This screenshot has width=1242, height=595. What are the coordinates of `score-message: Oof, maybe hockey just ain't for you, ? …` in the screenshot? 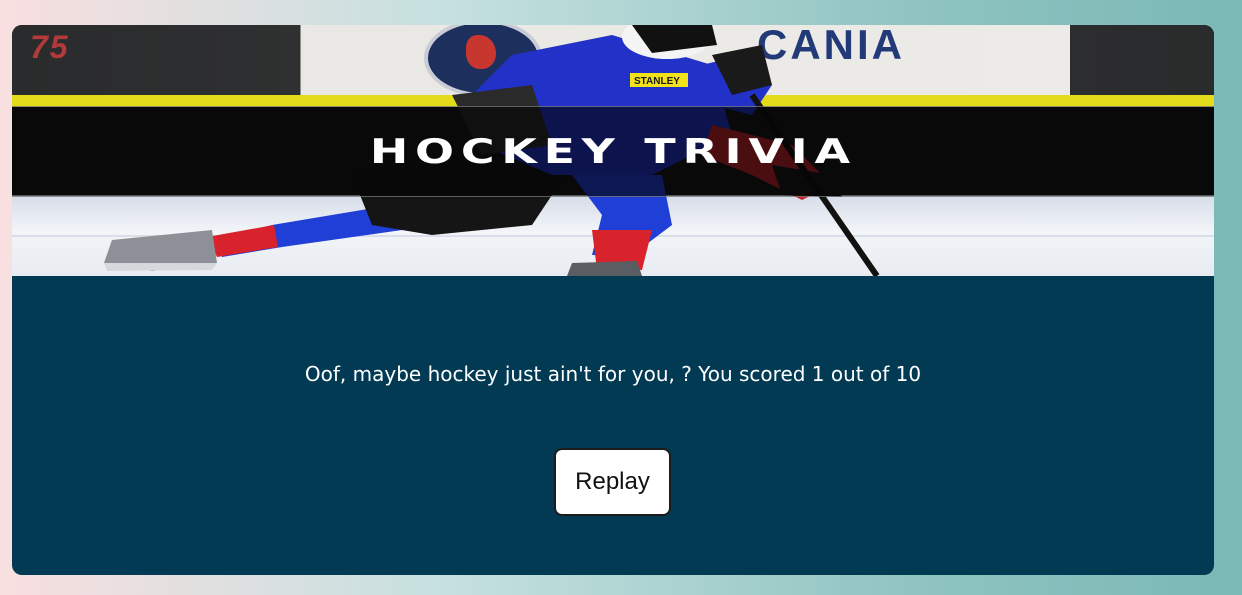 It's located at (613, 374).